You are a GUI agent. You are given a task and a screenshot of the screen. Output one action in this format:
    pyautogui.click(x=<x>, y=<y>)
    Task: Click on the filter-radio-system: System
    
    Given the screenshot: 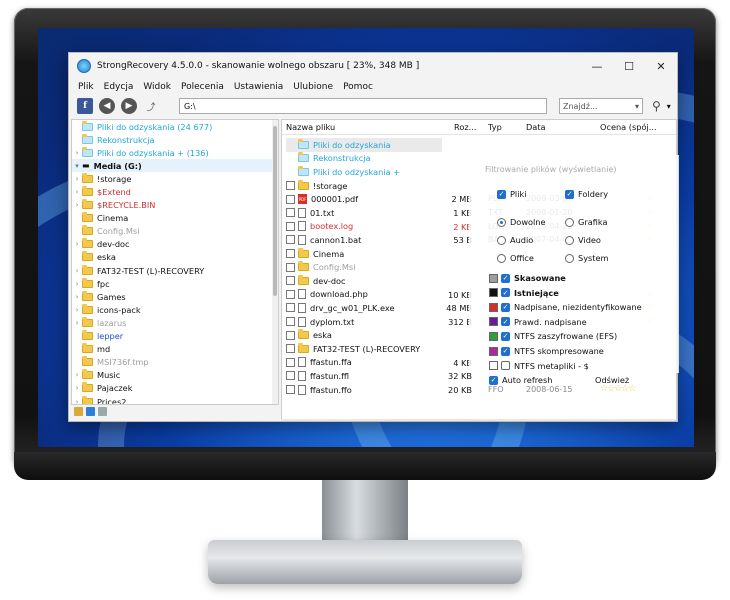 What is the action you would take?
    pyautogui.click(x=587, y=258)
    